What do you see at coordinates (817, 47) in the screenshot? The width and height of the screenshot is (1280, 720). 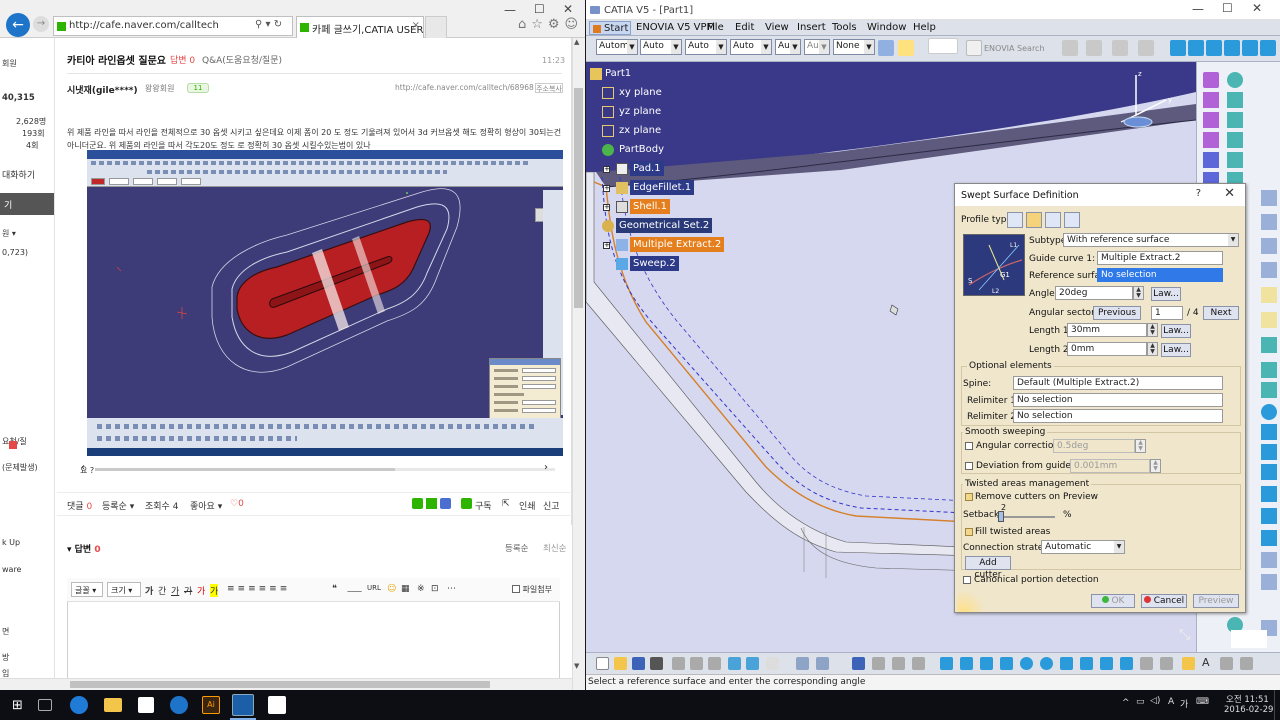 I see `graphic-prop-select: Au ▼` at bounding box center [817, 47].